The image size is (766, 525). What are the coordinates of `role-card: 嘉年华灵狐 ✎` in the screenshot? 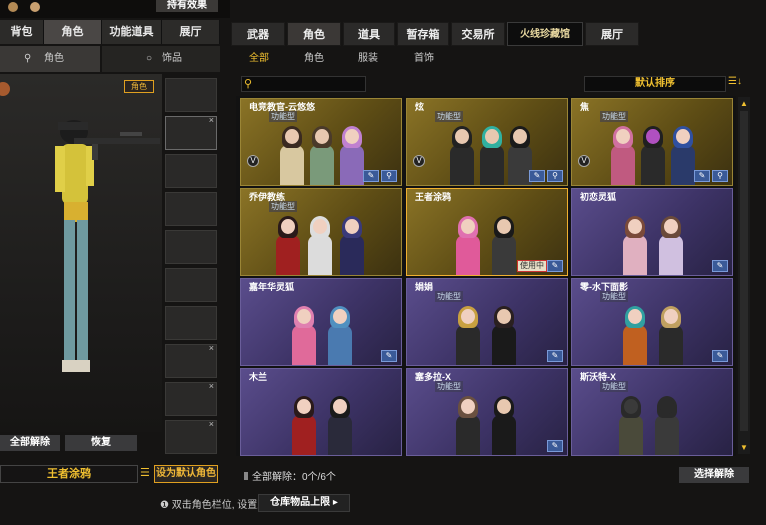 It's located at (321, 322).